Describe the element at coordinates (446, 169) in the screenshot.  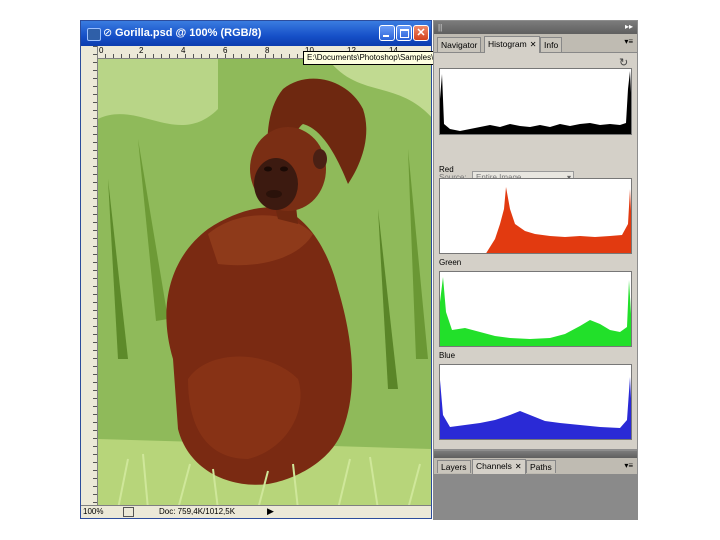
I see `channel-label-red: Red` at that location.